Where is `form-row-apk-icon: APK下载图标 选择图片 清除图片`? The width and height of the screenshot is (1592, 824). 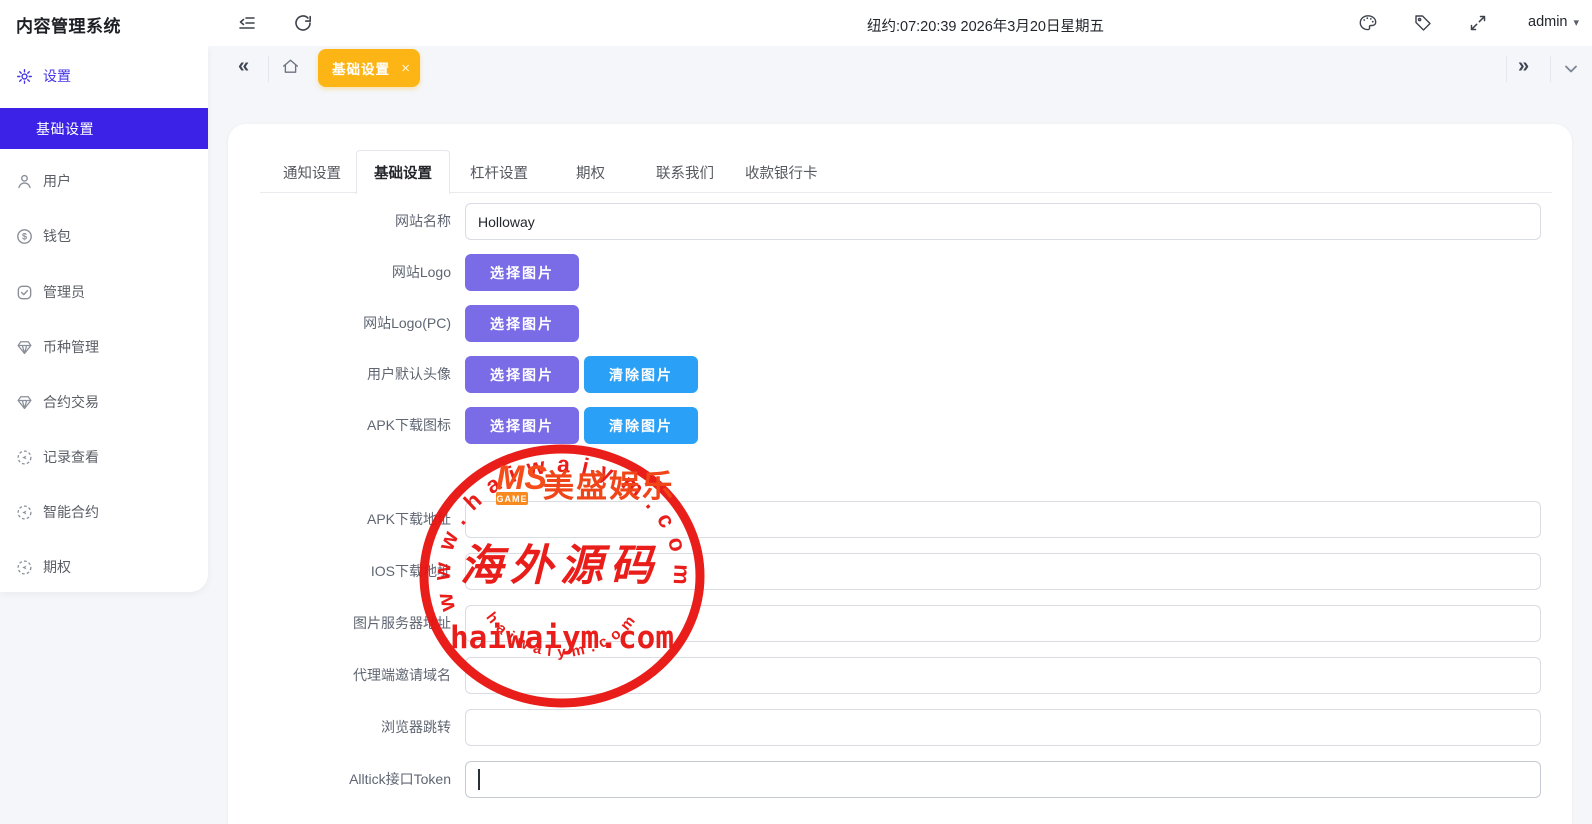
form-row-apk-icon: APK下载图标 选择图片 清除图片 is located at coordinates (900, 425).